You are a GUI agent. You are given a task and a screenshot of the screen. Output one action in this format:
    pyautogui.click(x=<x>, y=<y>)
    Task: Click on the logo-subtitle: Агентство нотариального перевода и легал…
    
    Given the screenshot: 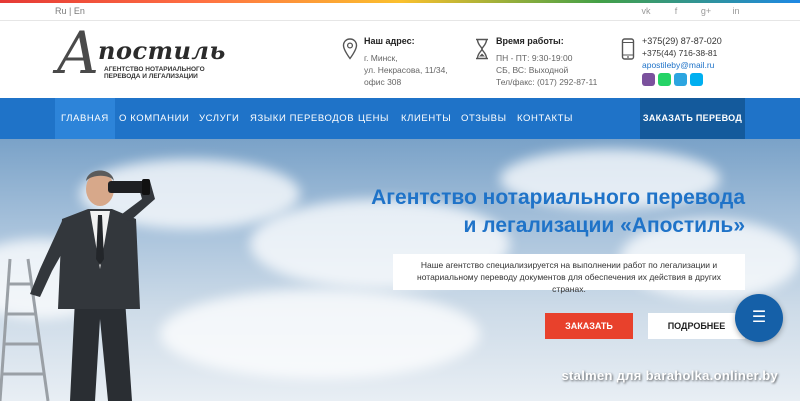 What is the action you would take?
    pyautogui.click(x=154, y=73)
    